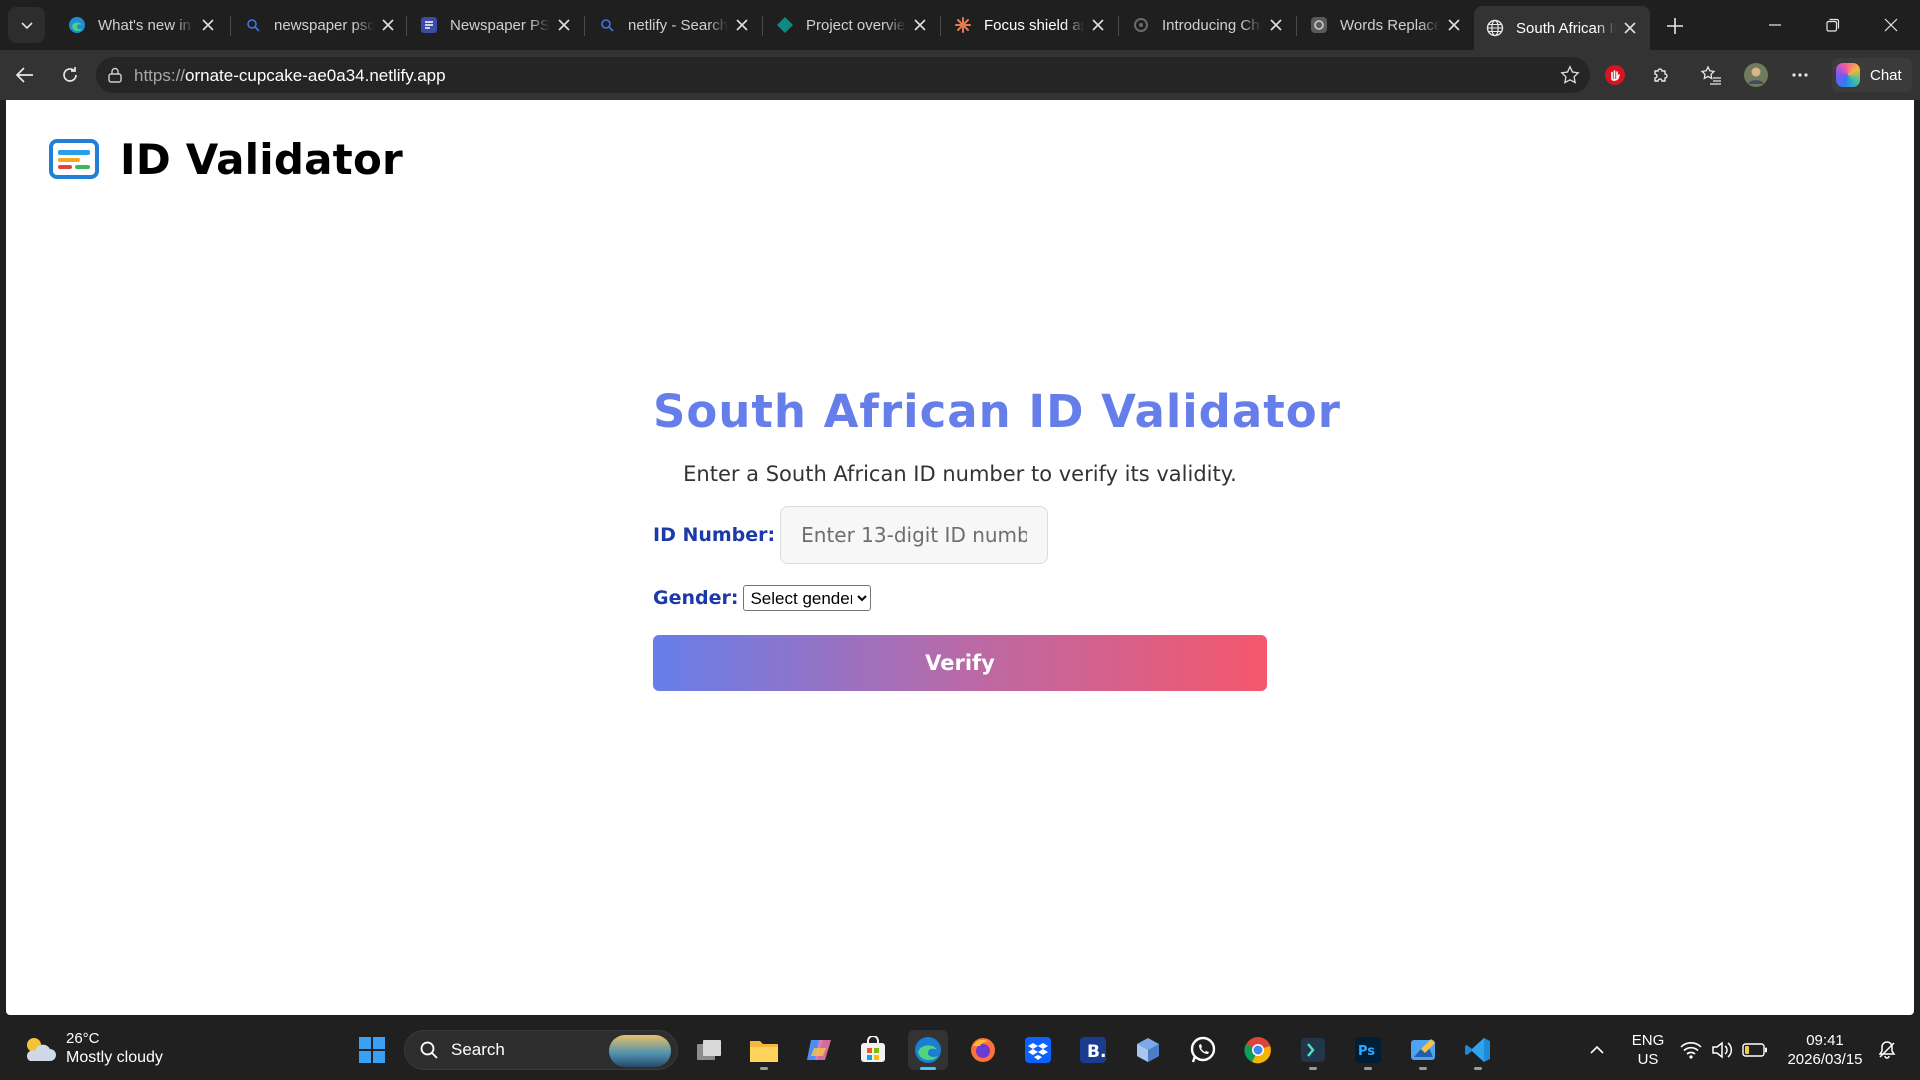  What do you see at coordinates (92, 1049) in the screenshot?
I see `weather-widget: 26°C Mostly cloudy` at bounding box center [92, 1049].